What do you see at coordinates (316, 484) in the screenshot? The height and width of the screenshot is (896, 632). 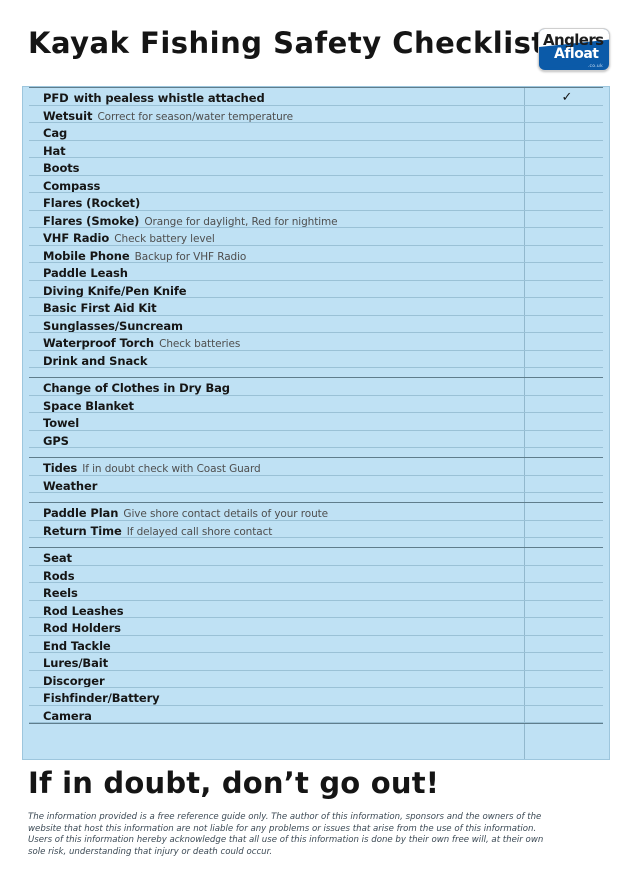 I see `checklist-row: Weather` at bounding box center [316, 484].